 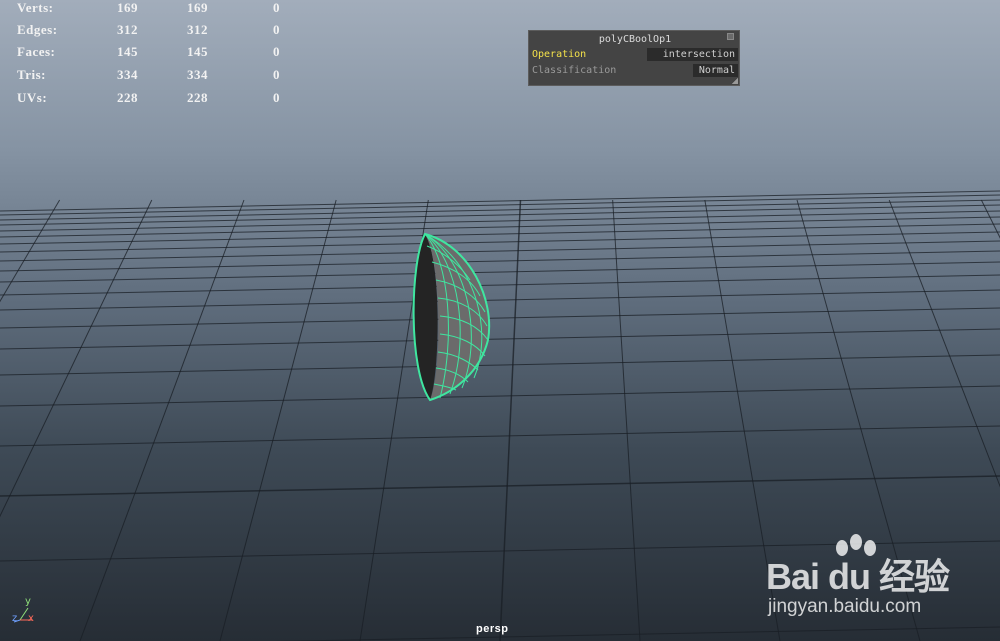 I want to click on axis-y-label: y, so click(x=28, y=601).